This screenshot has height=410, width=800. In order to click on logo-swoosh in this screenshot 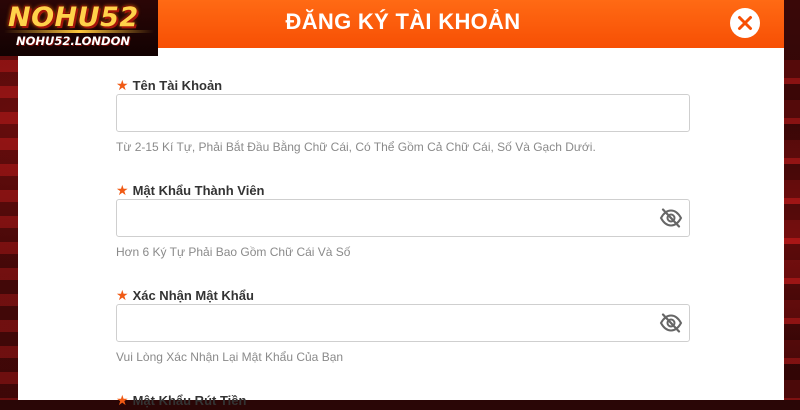, I will do `click(79, 31)`.